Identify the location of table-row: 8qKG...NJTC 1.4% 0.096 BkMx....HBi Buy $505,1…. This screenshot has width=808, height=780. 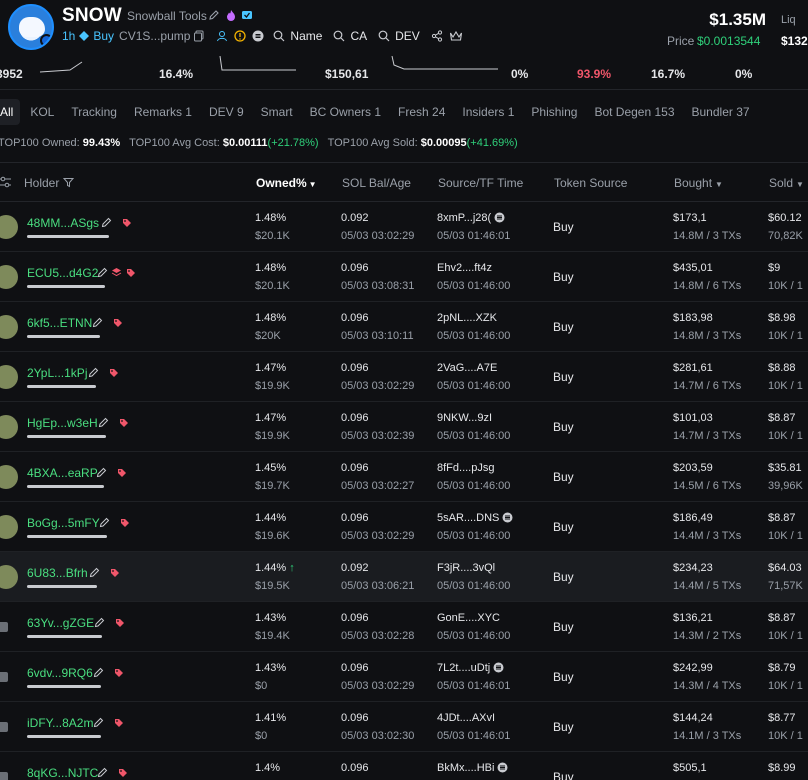
(404, 766).